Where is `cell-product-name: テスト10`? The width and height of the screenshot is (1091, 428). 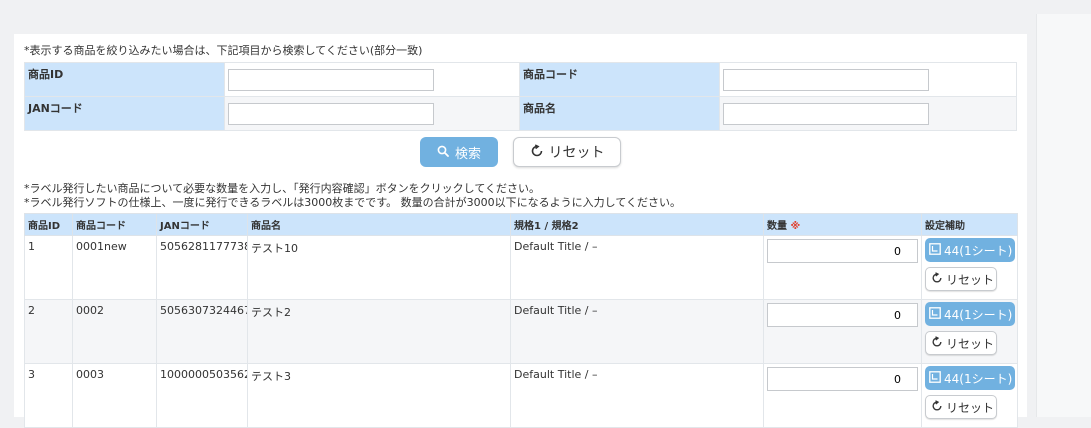
cell-product-name: テスト10 is located at coordinates (379, 267).